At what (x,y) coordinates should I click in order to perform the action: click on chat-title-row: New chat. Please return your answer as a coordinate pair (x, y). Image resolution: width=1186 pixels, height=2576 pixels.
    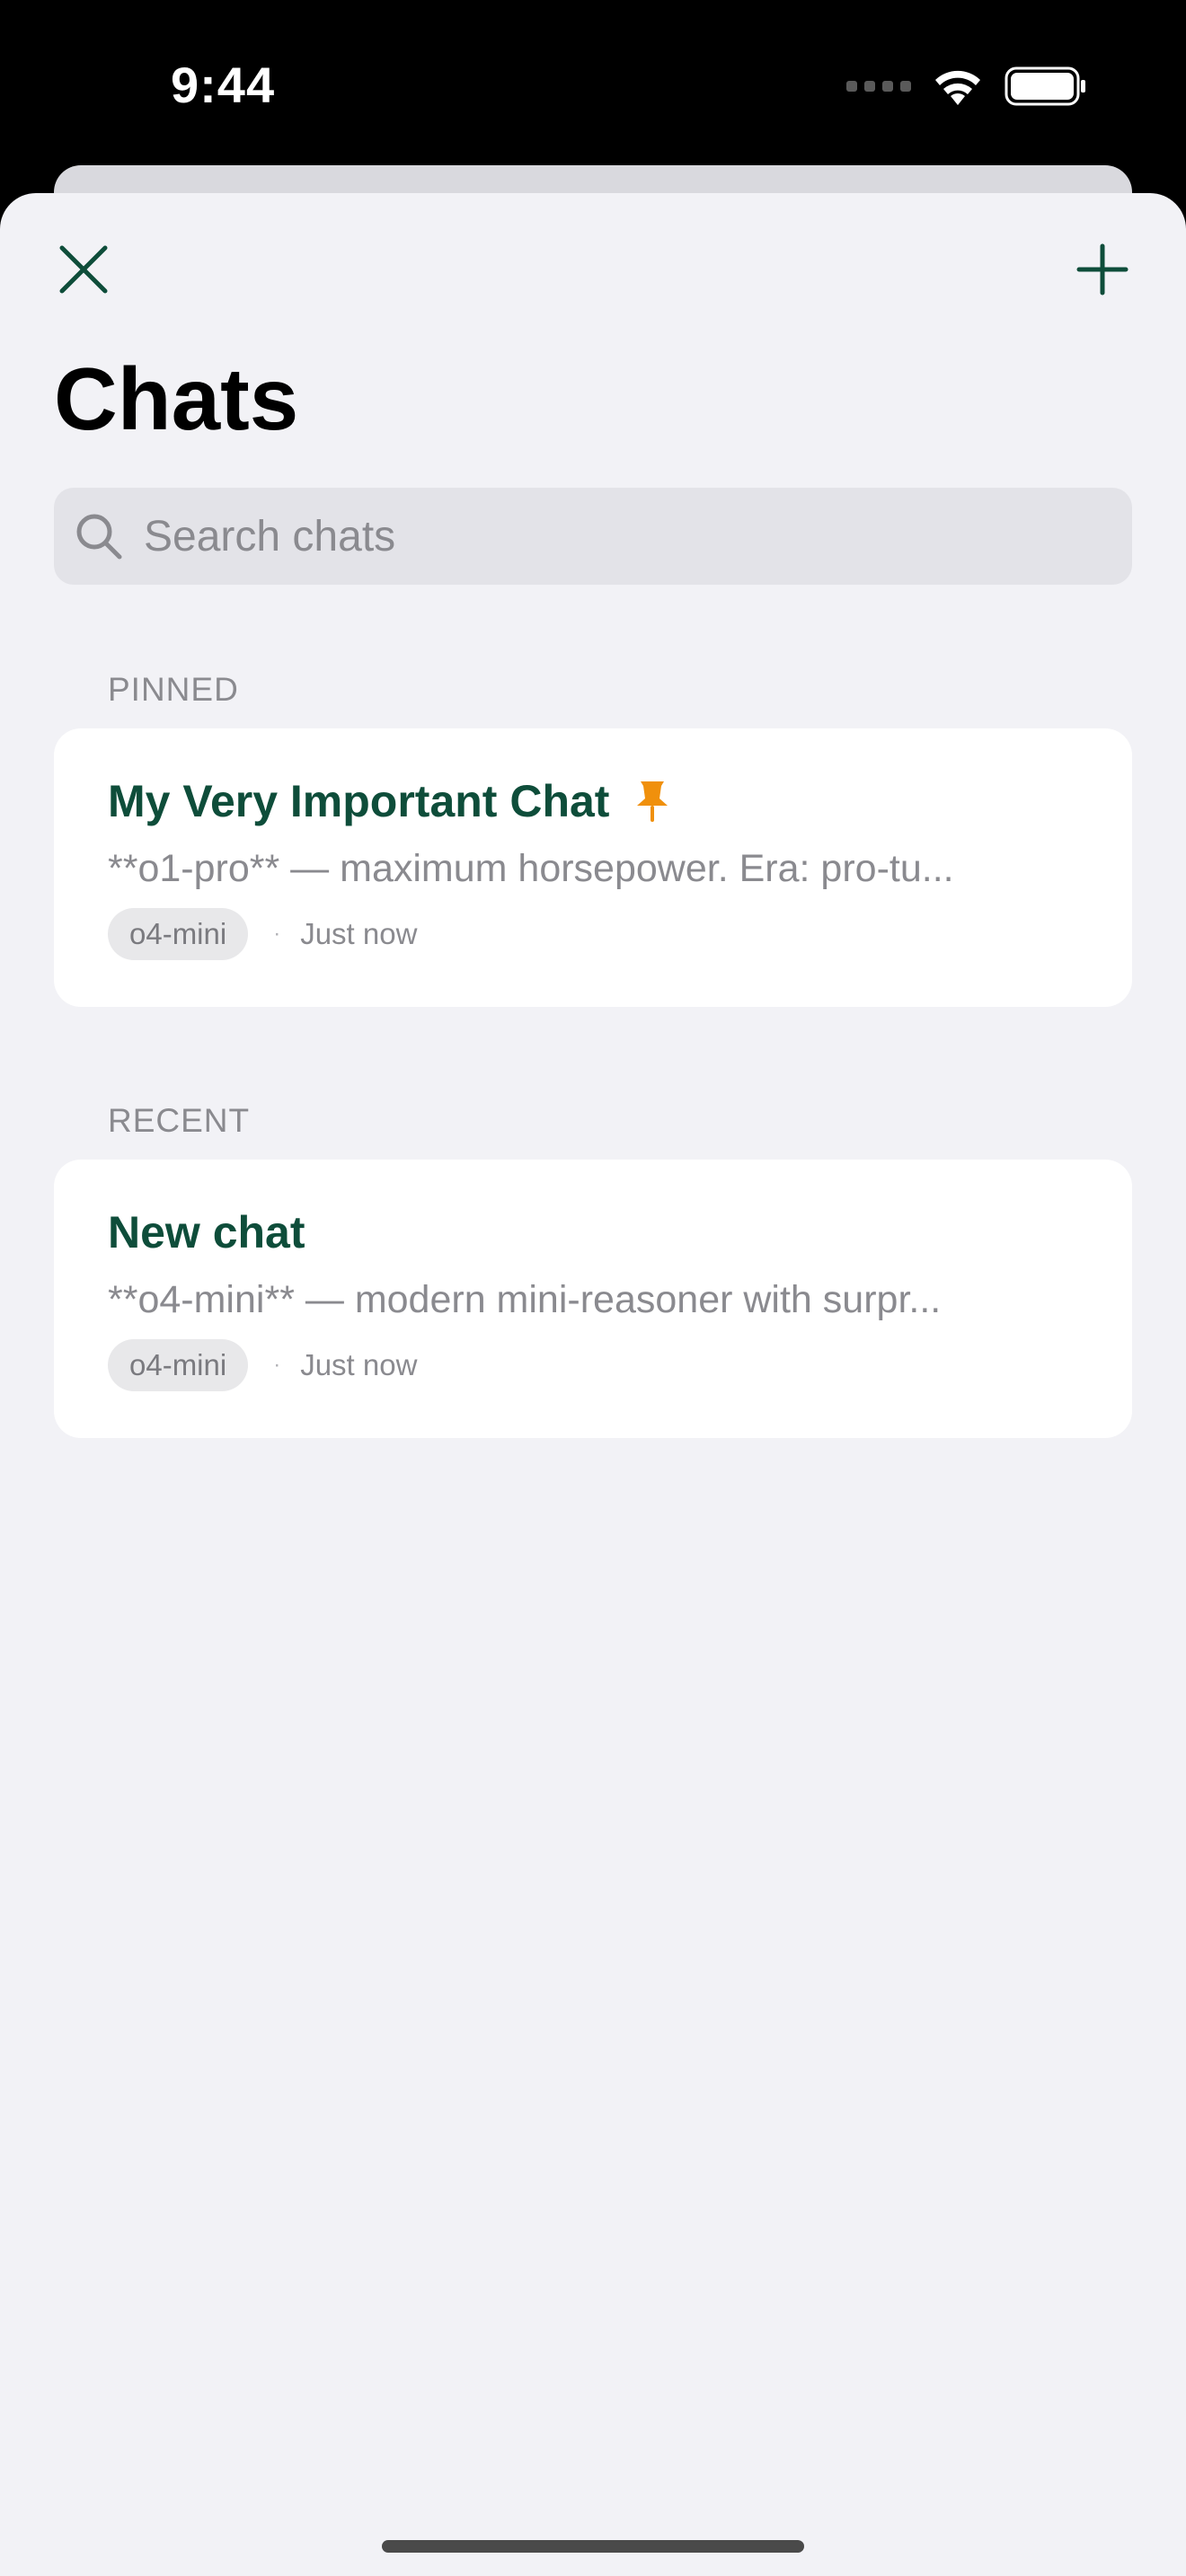
    Looking at the image, I should click on (206, 1232).